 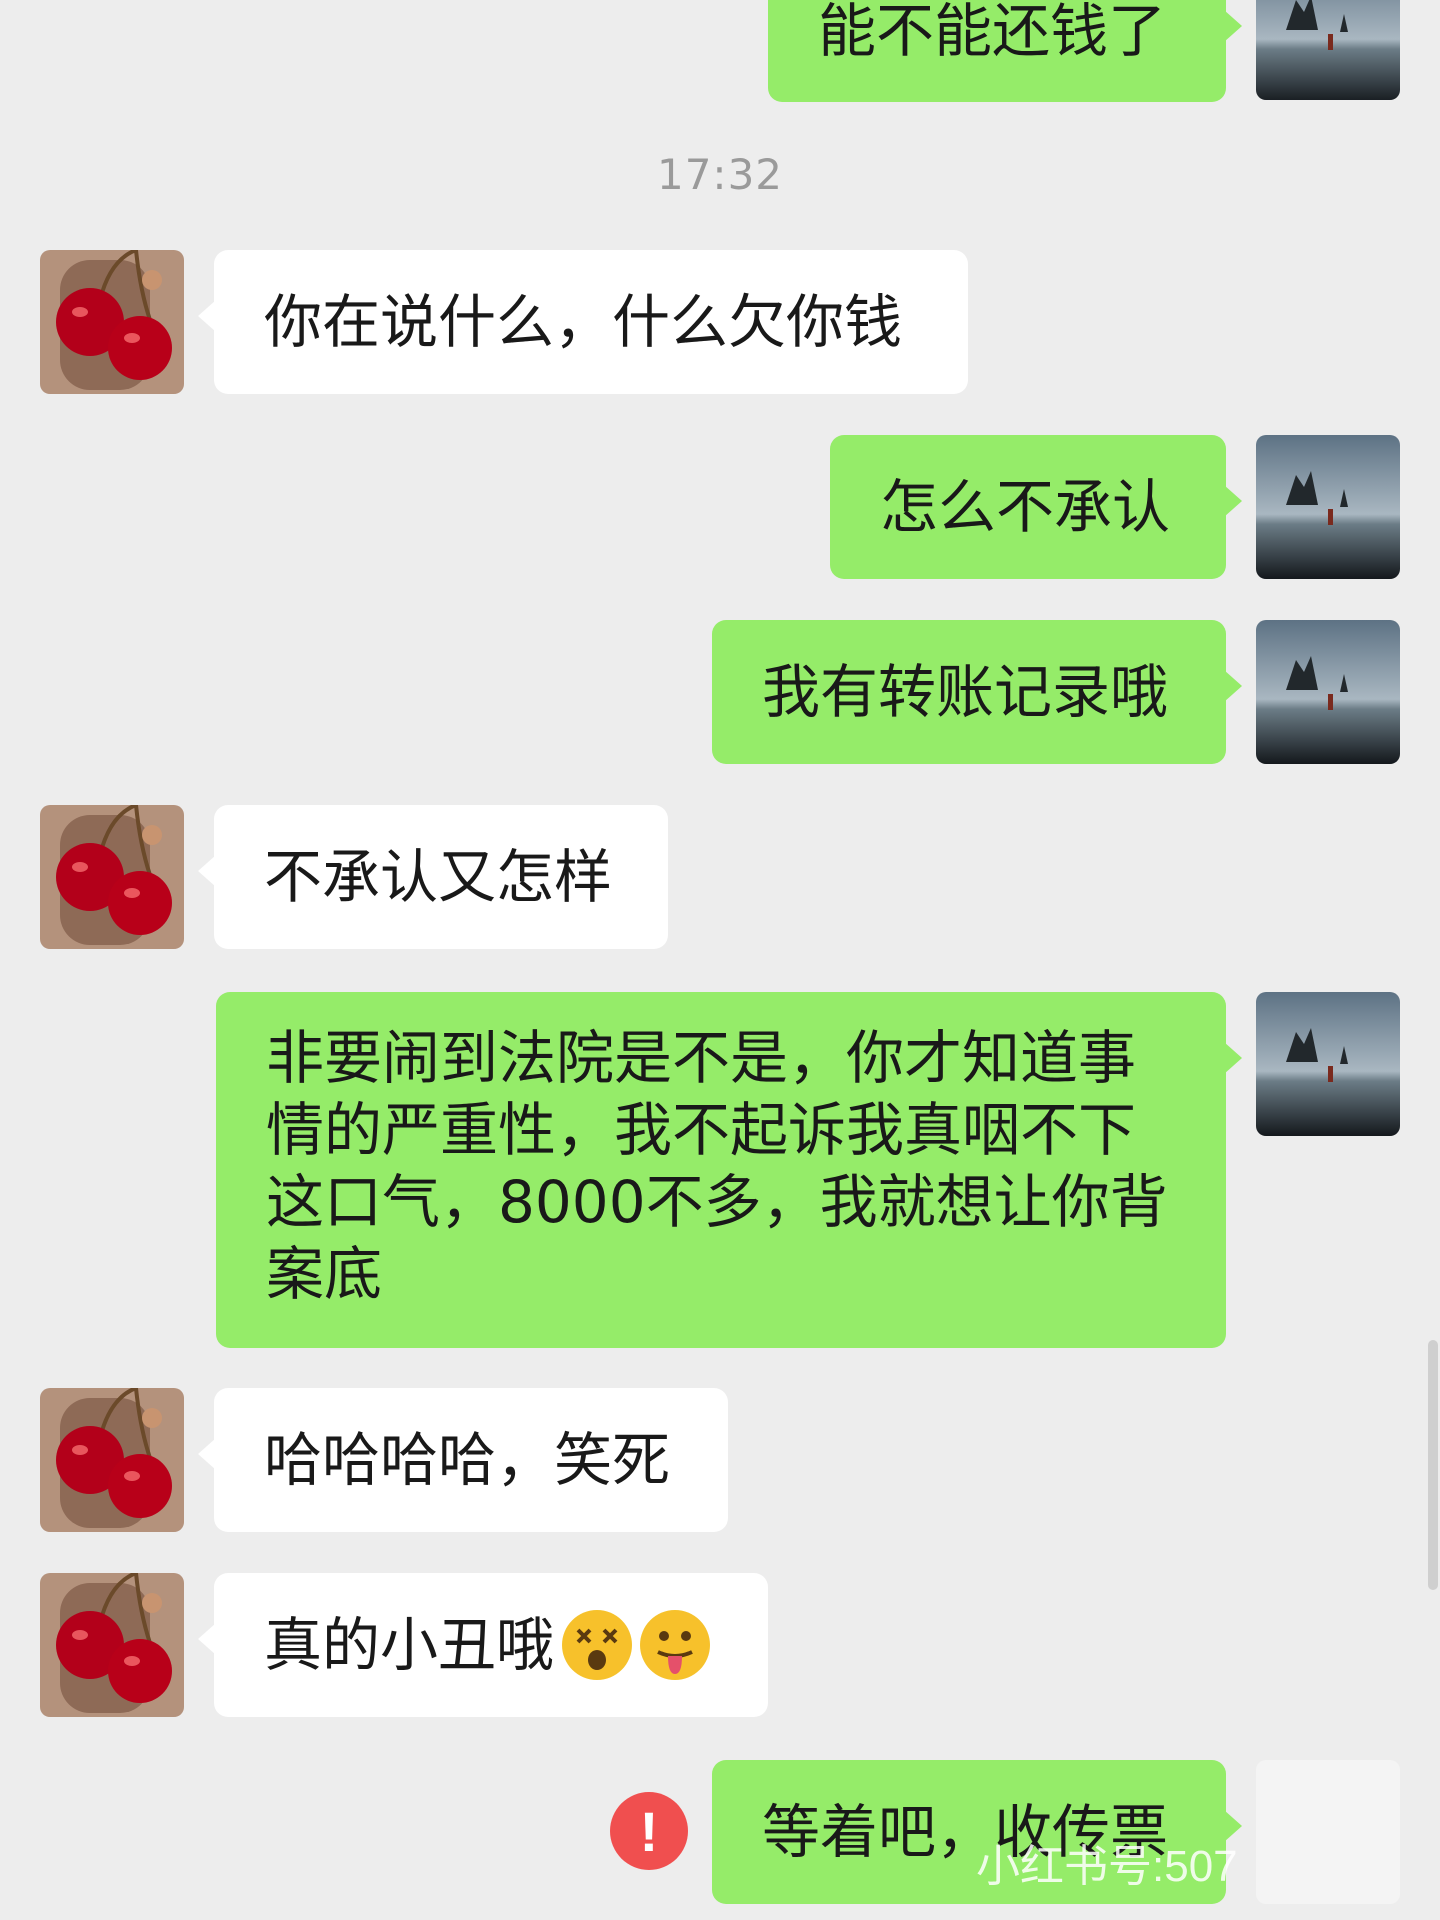 What do you see at coordinates (438, 877) in the screenshot?
I see `message-text: 不承认又怎样` at bounding box center [438, 877].